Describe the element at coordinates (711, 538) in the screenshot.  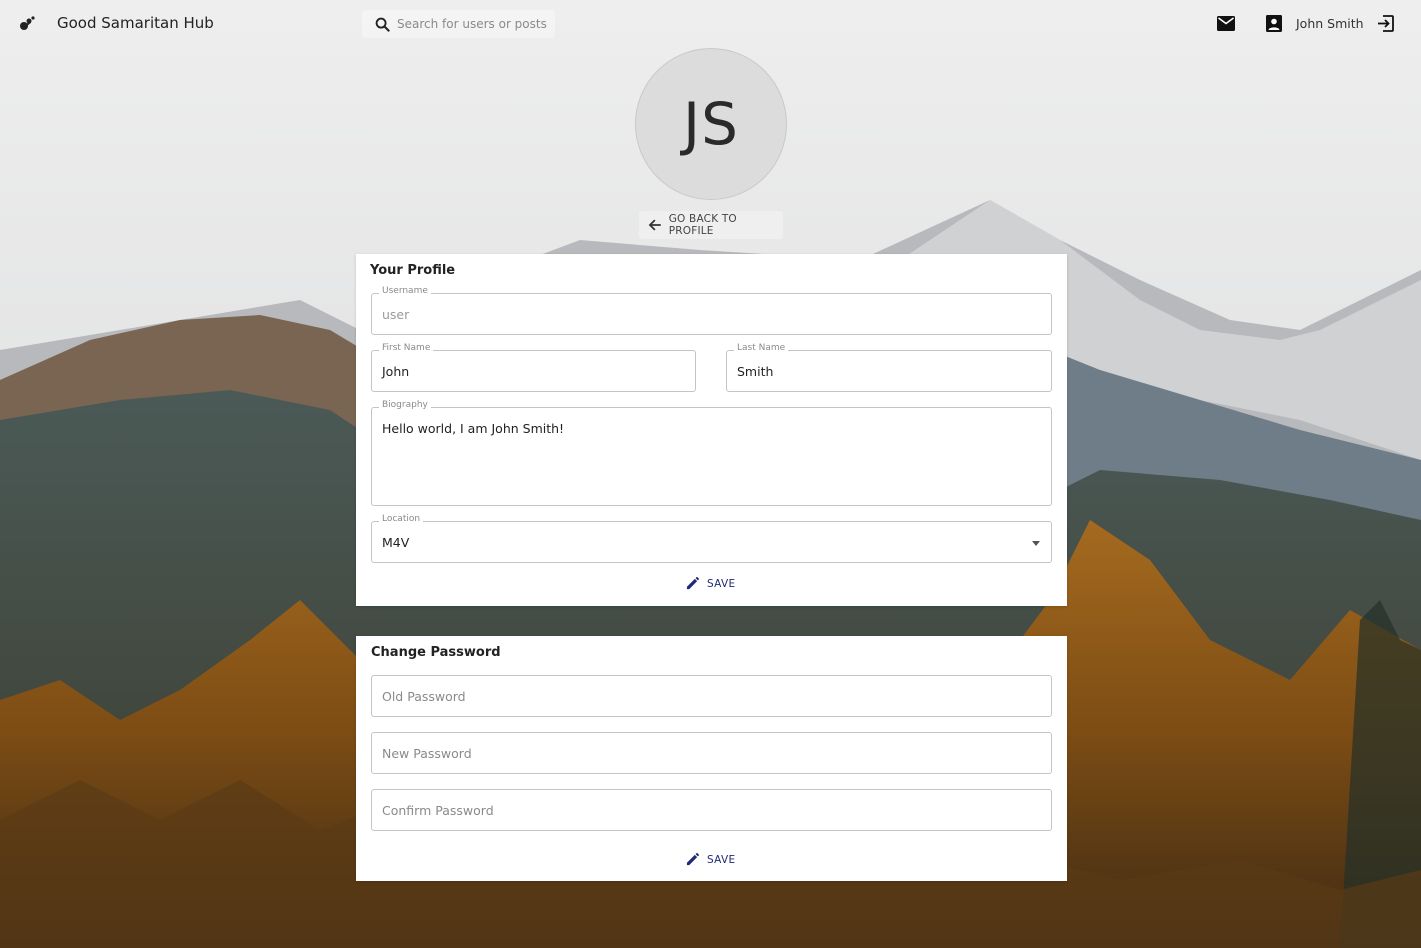
I see `location-select: Location M4V` at that location.